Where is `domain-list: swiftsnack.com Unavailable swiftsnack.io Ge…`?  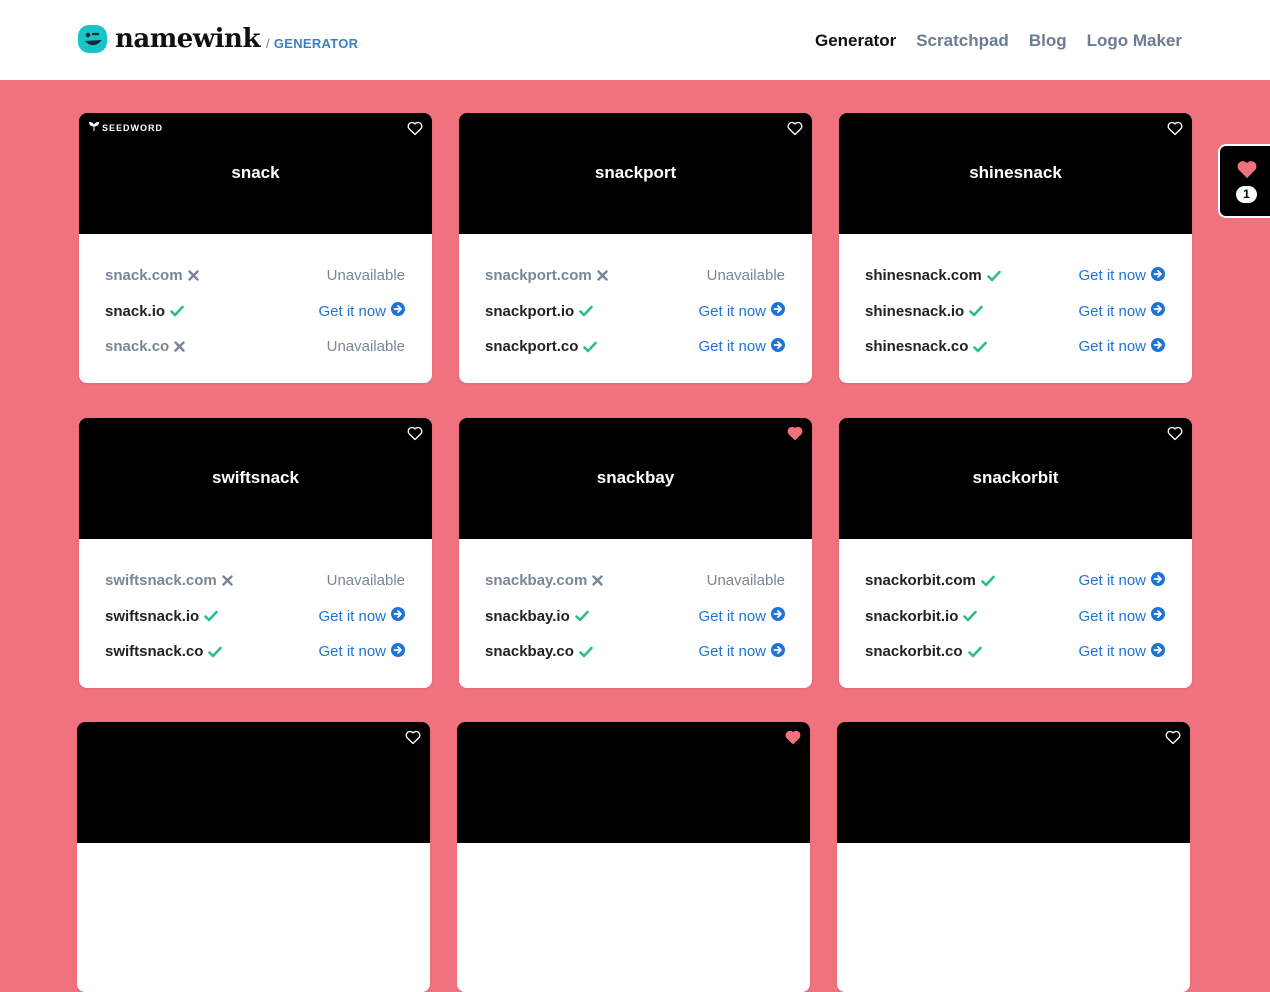
domain-list: swiftsnack.com Unavailable swiftsnack.io Ge… is located at coordinates (255, 604).